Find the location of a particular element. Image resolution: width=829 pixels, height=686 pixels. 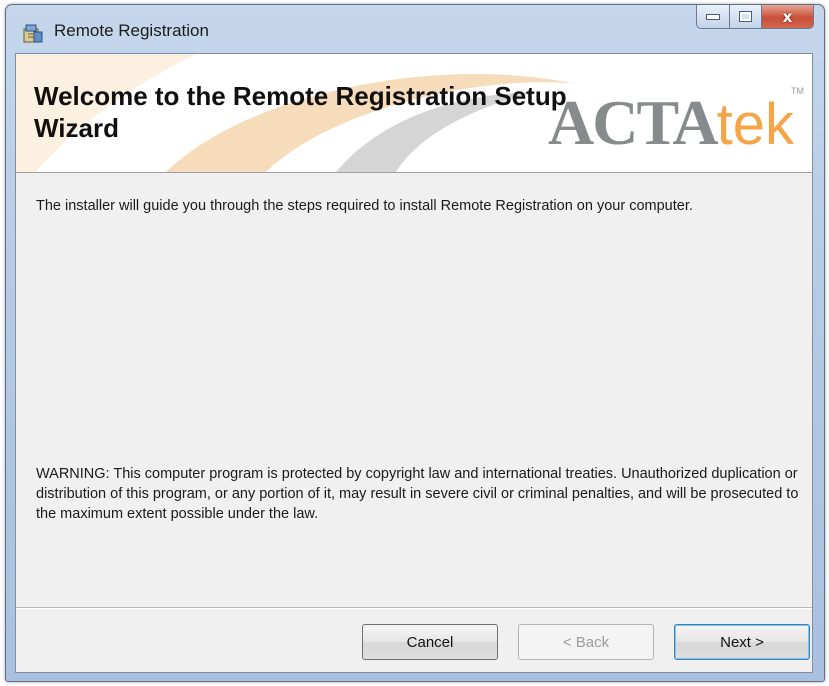

close-icon: x is located at coordinates (787, 16).